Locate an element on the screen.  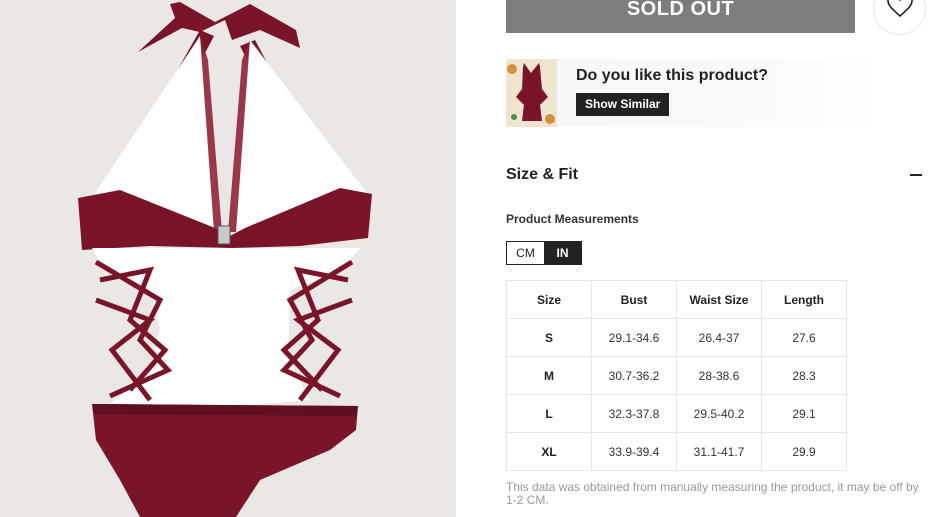
table-row: S 29.1-34.6 26.4-37 27.6 is located at coordinates (676, 337).